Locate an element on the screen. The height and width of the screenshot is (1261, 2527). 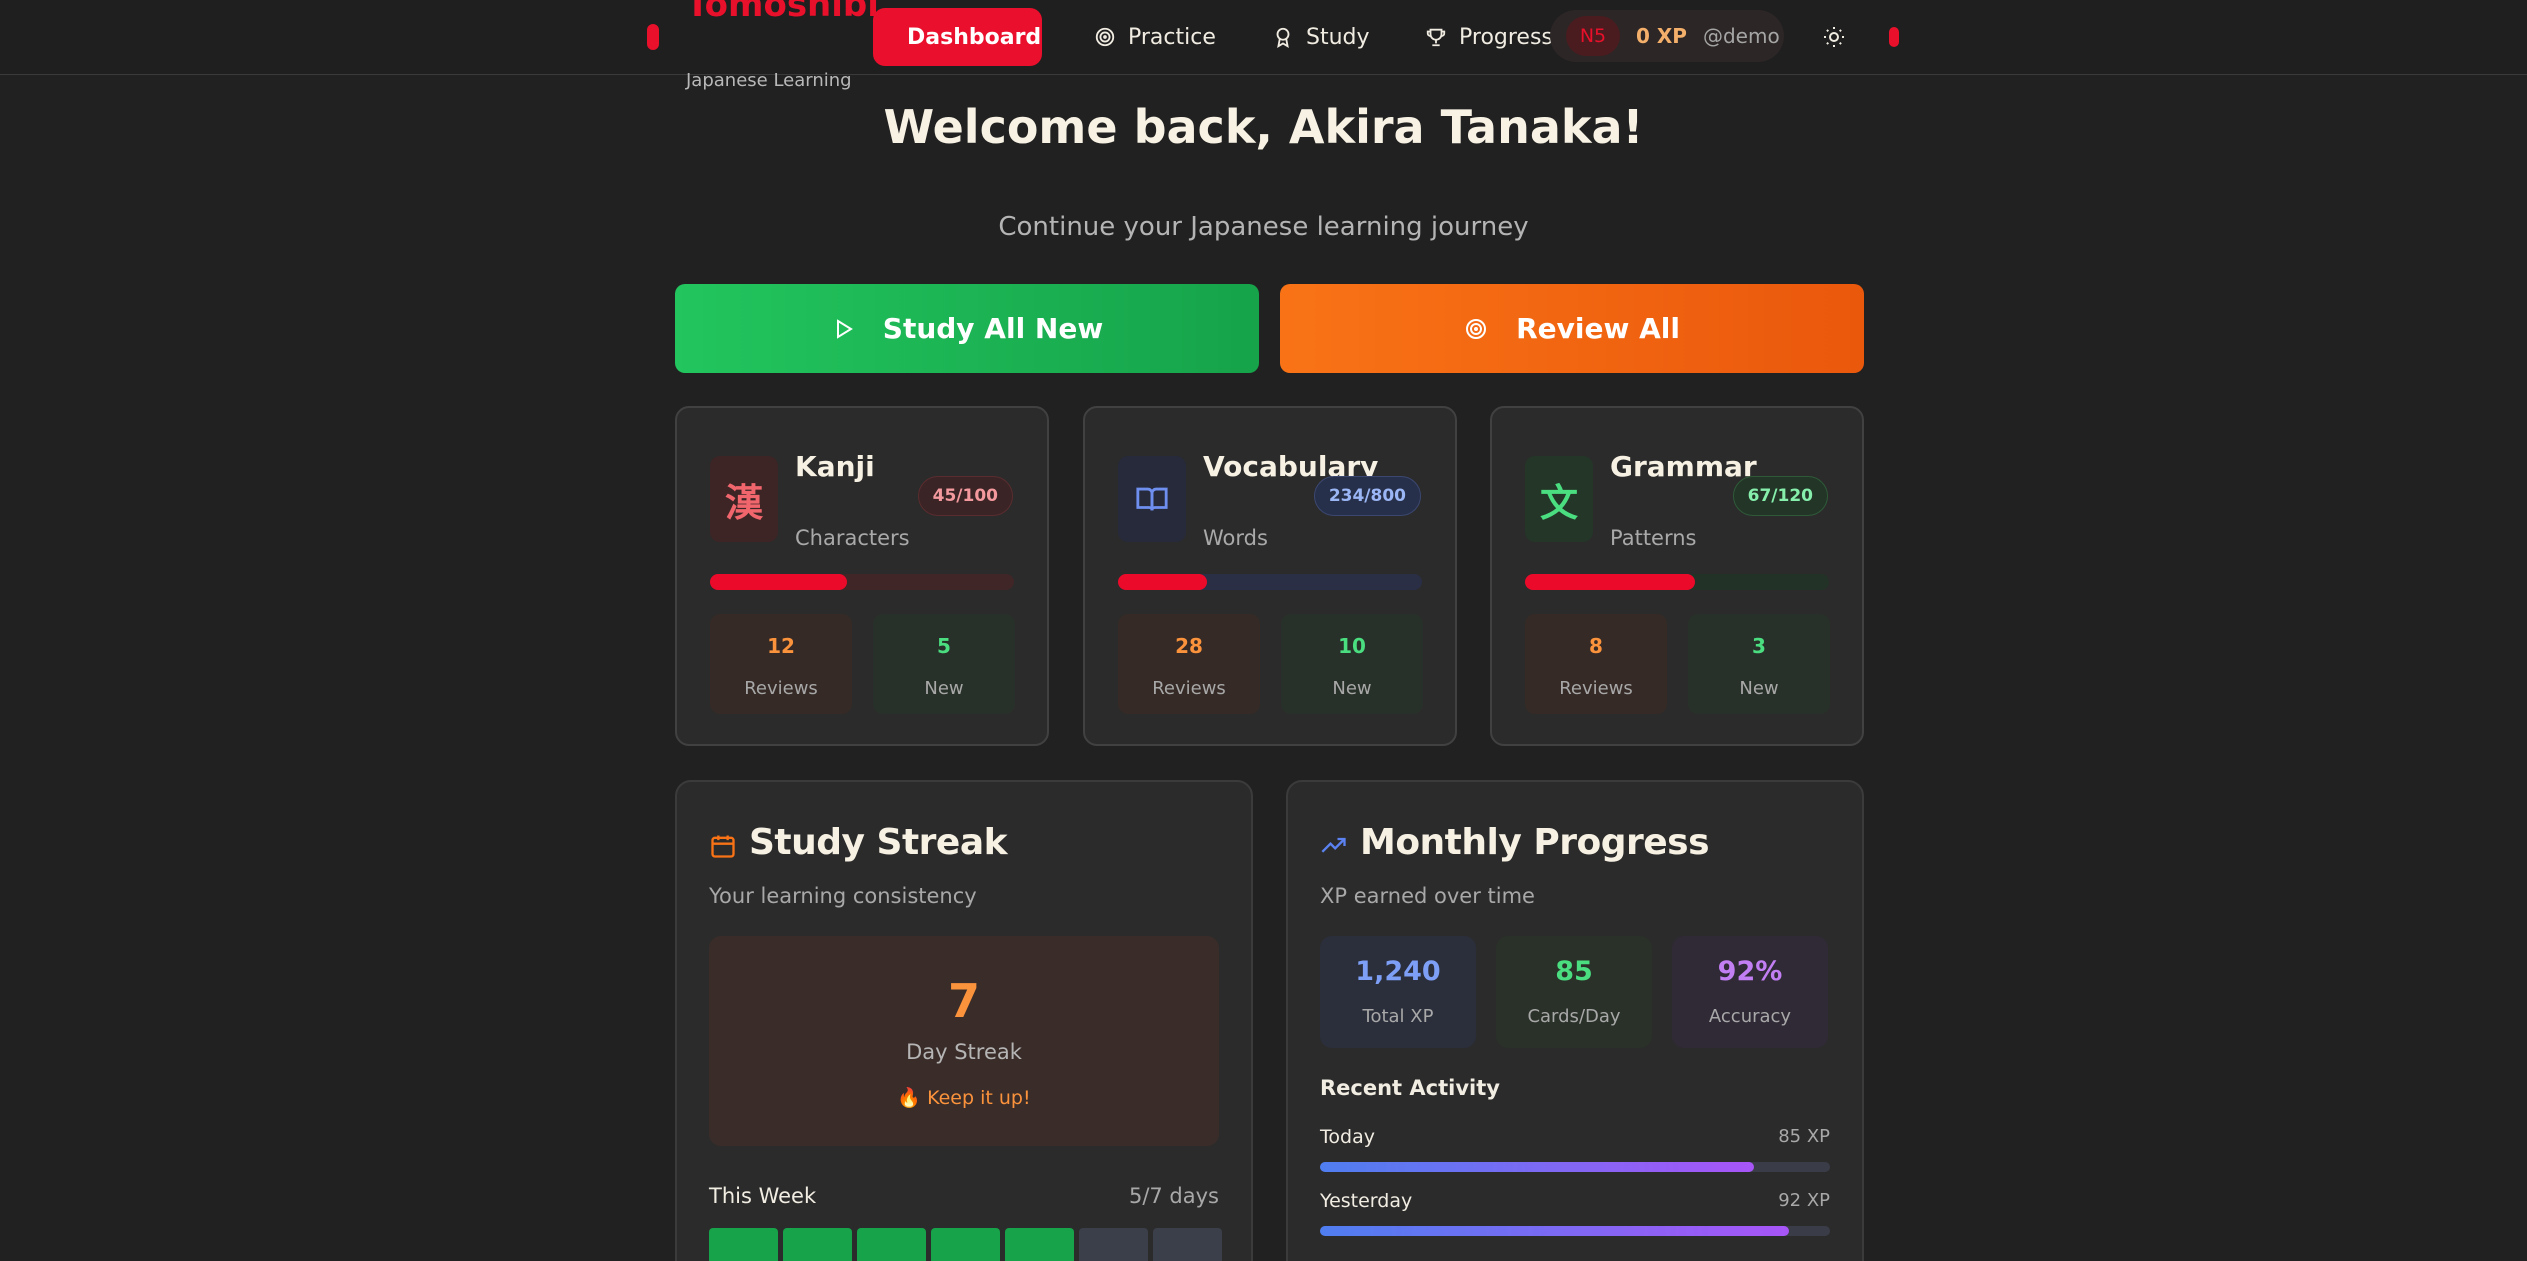
new-count: 5 is located at coordinates (944, 646).